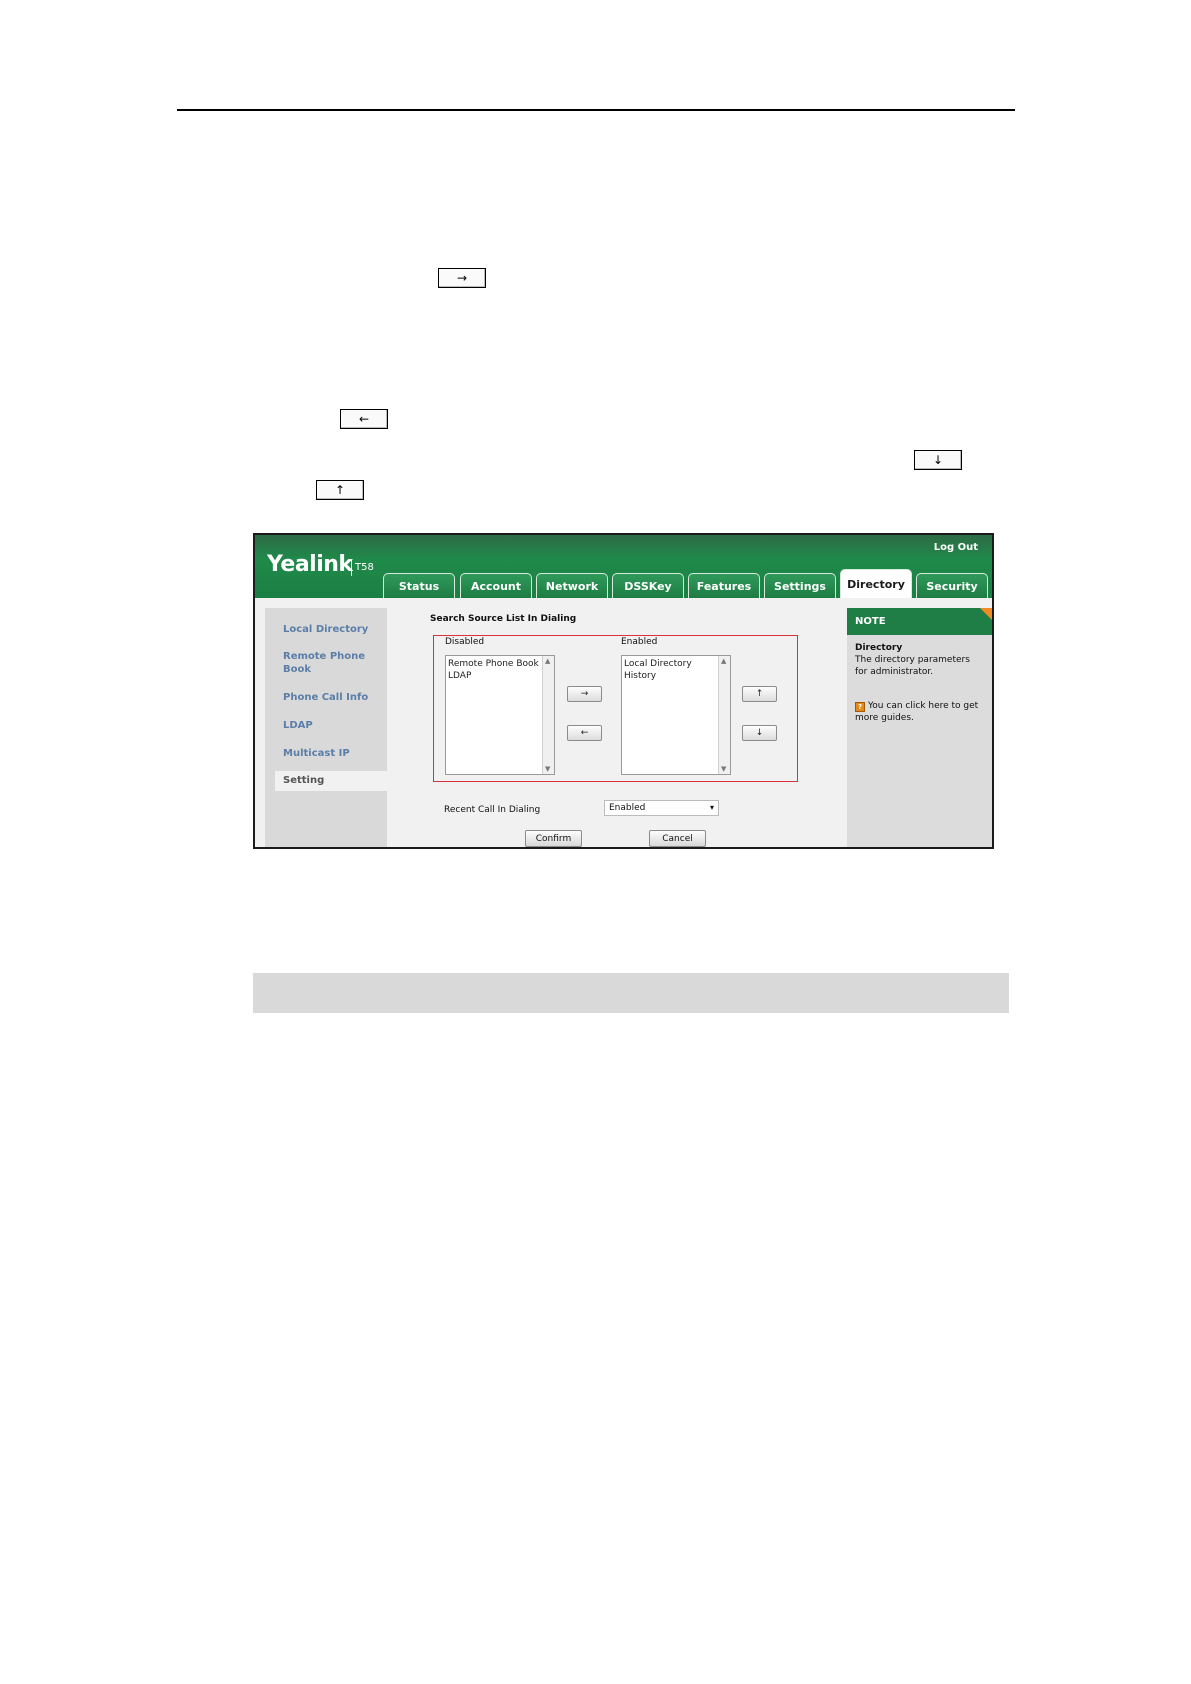  What do you see at coordinates (676, 676) in the screenshot?
I see `list-item: History` at bounding box center [676, 676].